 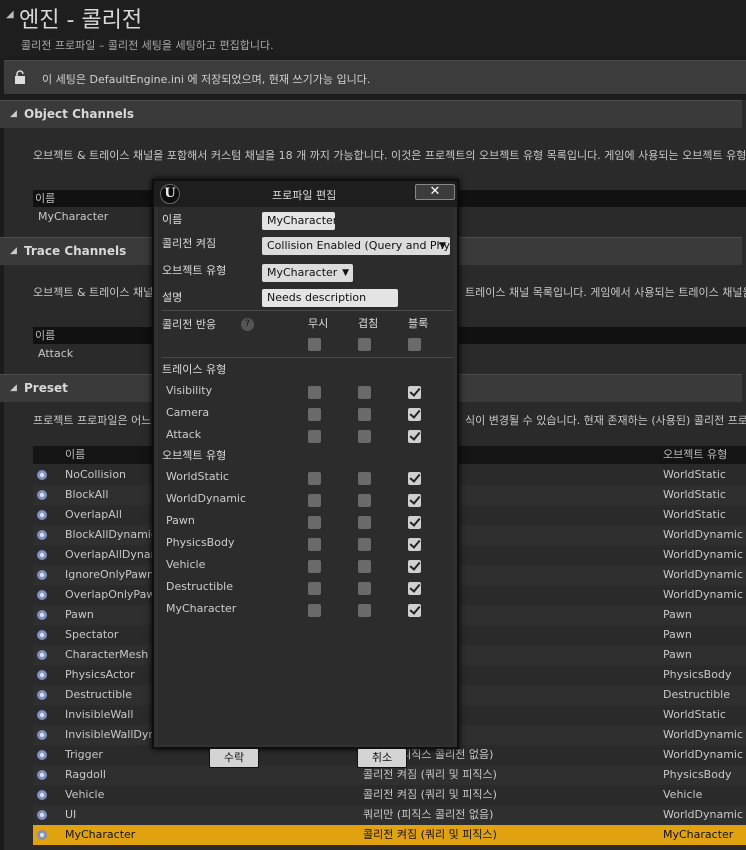 What do you see at coordinates (188, 412) in the screenshot?
I see `response-row-label: Camera` at bounding box center [188, 412].